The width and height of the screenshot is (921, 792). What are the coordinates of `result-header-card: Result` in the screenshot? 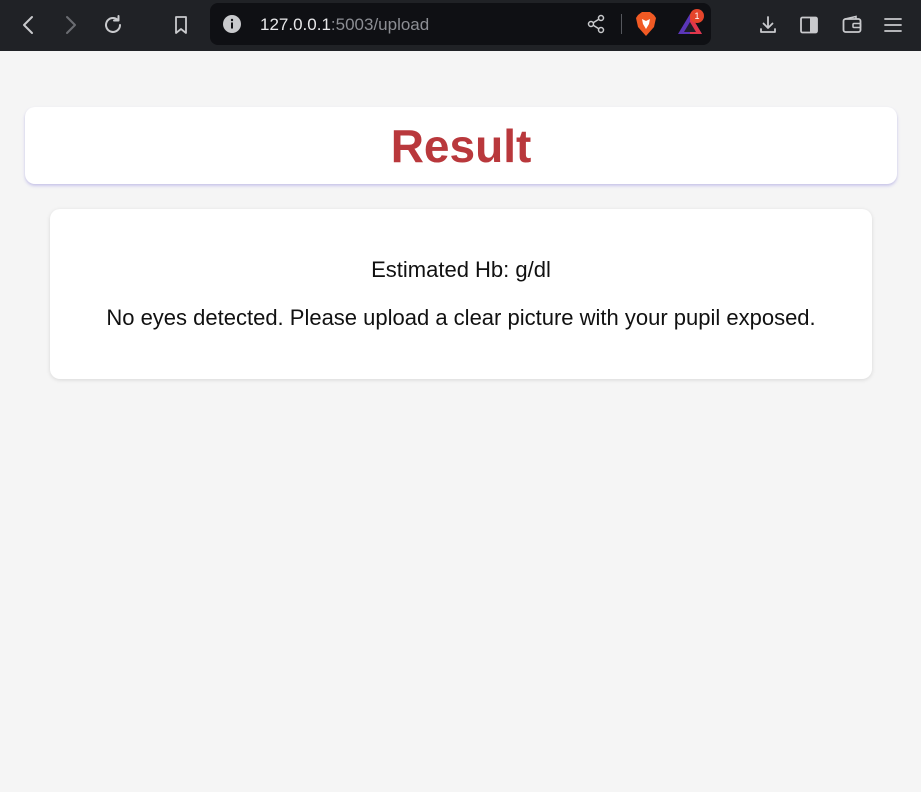 It's located at (461, 145).